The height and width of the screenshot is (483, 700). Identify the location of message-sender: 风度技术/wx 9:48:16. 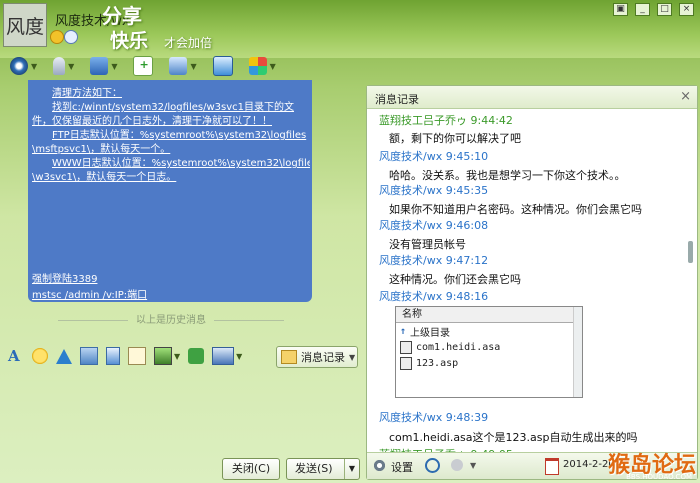
(434, 296).